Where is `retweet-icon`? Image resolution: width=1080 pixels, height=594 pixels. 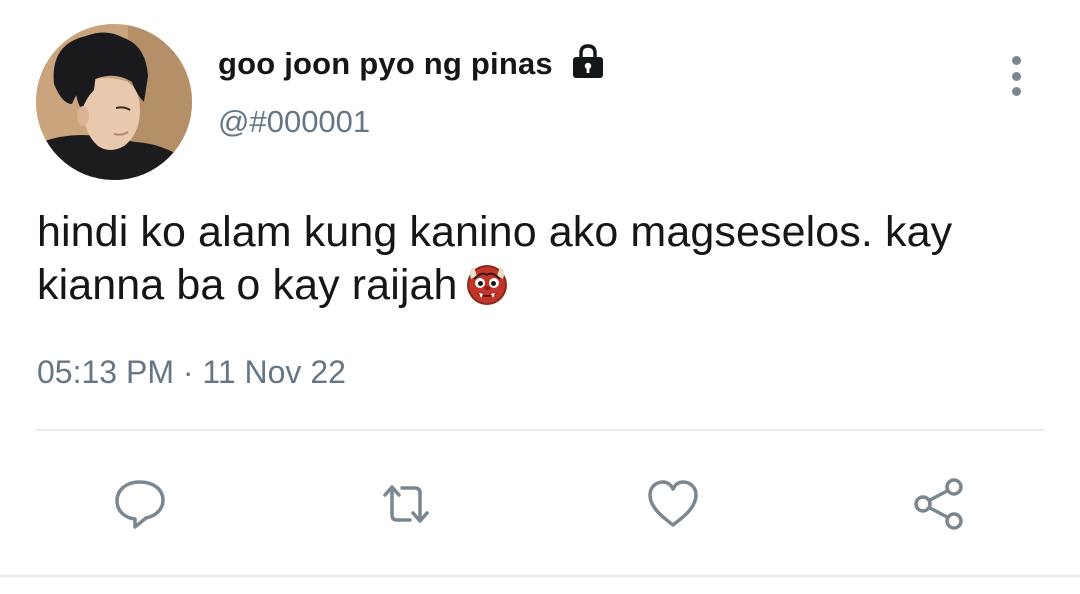 retweet-icon is located at coordinates (406, 504).